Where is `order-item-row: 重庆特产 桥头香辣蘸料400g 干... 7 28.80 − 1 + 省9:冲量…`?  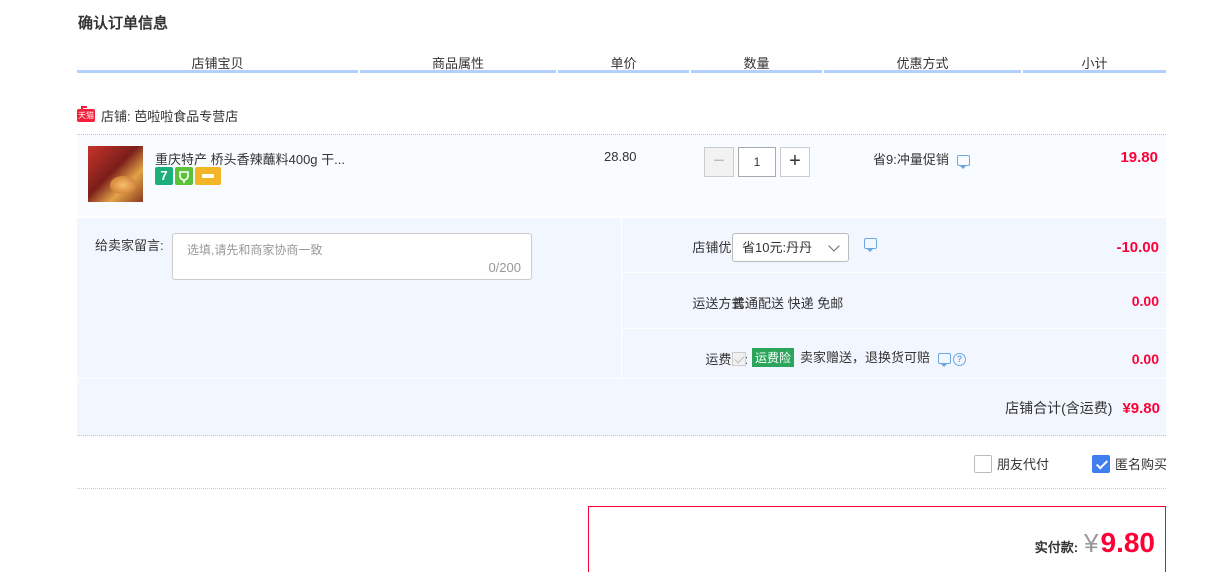
order-item-row: 重庆特产 桥头香辣蘸料400g 干... 7 28.80 − 1 + 省9:冲量… is located at coordinates (621, 175).